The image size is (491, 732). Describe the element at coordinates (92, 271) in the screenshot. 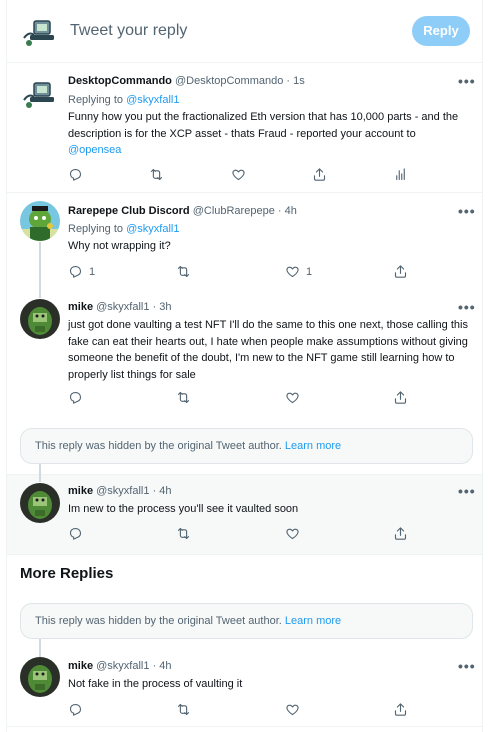

I see `reply-count: 1` at that location.